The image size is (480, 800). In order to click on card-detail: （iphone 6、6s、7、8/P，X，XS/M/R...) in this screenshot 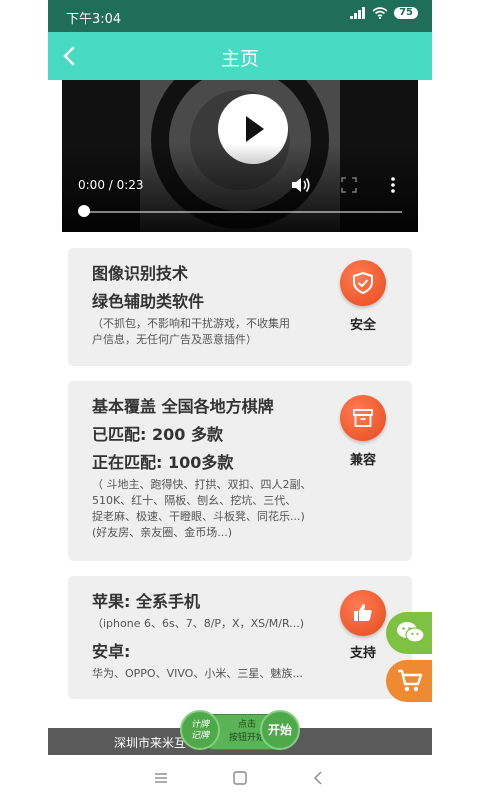, I will do `click(198, 623)`.